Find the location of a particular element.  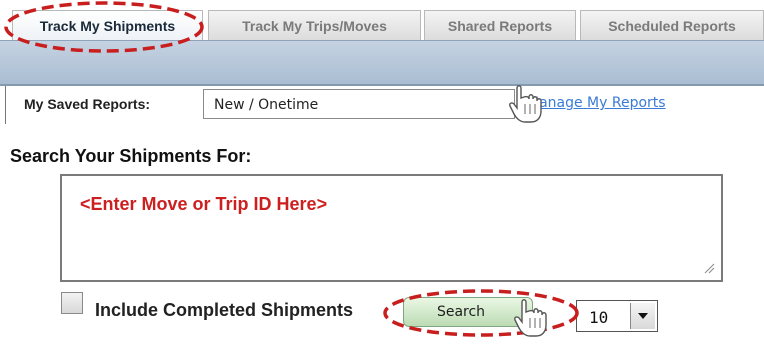

tab-content-bar is located at coordinates (382, 63).